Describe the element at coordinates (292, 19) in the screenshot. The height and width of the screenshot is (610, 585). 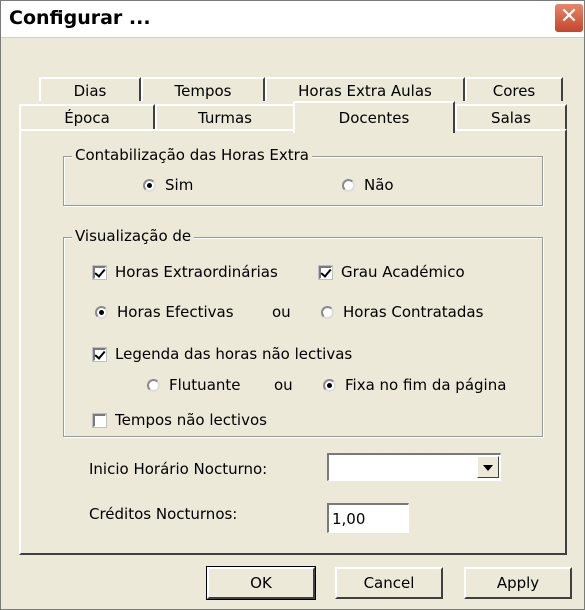
I see `title-bar: Configurar ... ✕` at that location.